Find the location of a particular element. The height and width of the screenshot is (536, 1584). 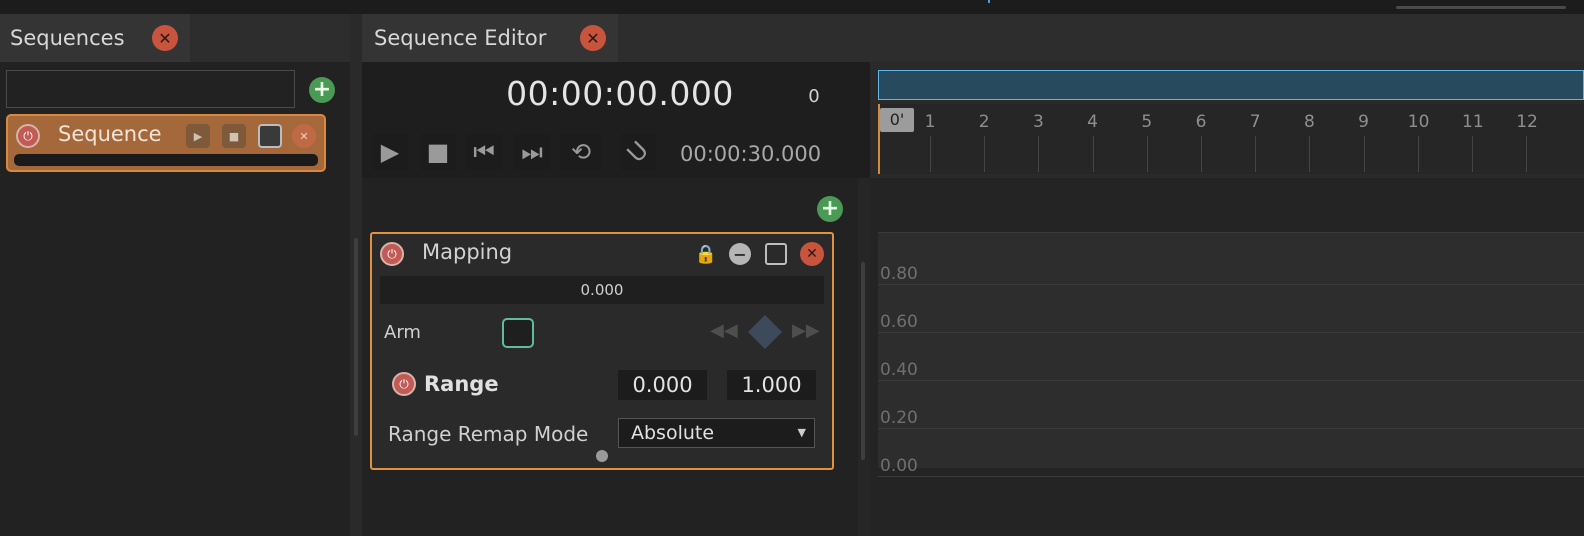

layer-title: Mapping is located at coordinates (467, 252).